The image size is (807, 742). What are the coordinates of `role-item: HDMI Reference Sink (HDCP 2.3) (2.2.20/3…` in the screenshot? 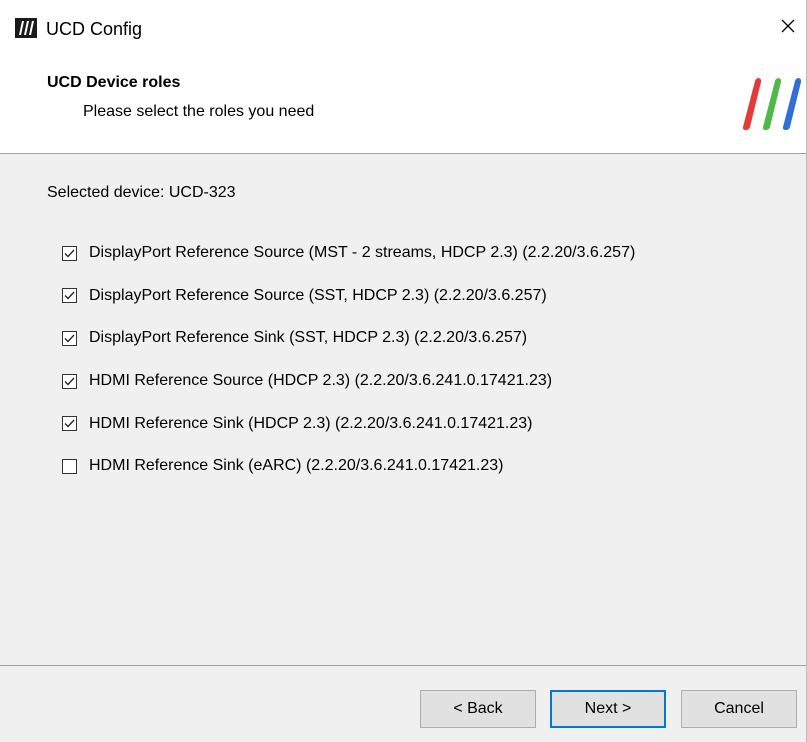 It's located at (348, 423).